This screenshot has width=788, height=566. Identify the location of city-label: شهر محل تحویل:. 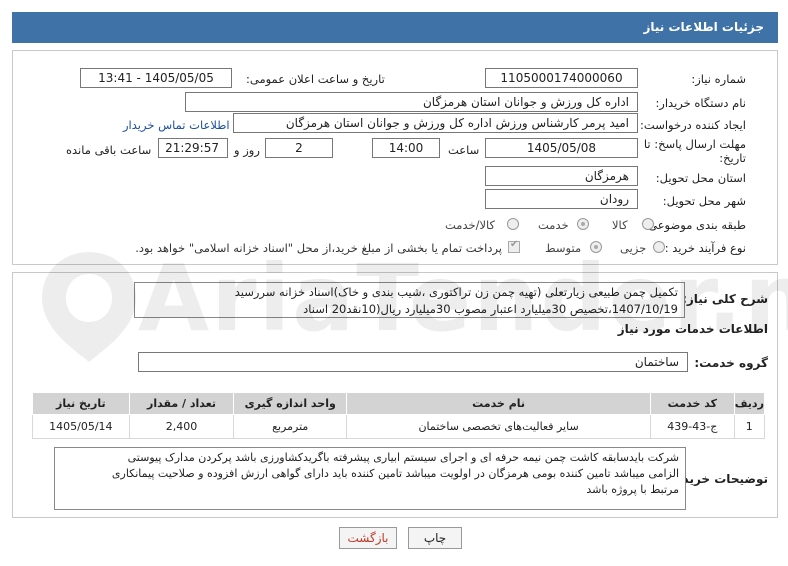
(704, 201).